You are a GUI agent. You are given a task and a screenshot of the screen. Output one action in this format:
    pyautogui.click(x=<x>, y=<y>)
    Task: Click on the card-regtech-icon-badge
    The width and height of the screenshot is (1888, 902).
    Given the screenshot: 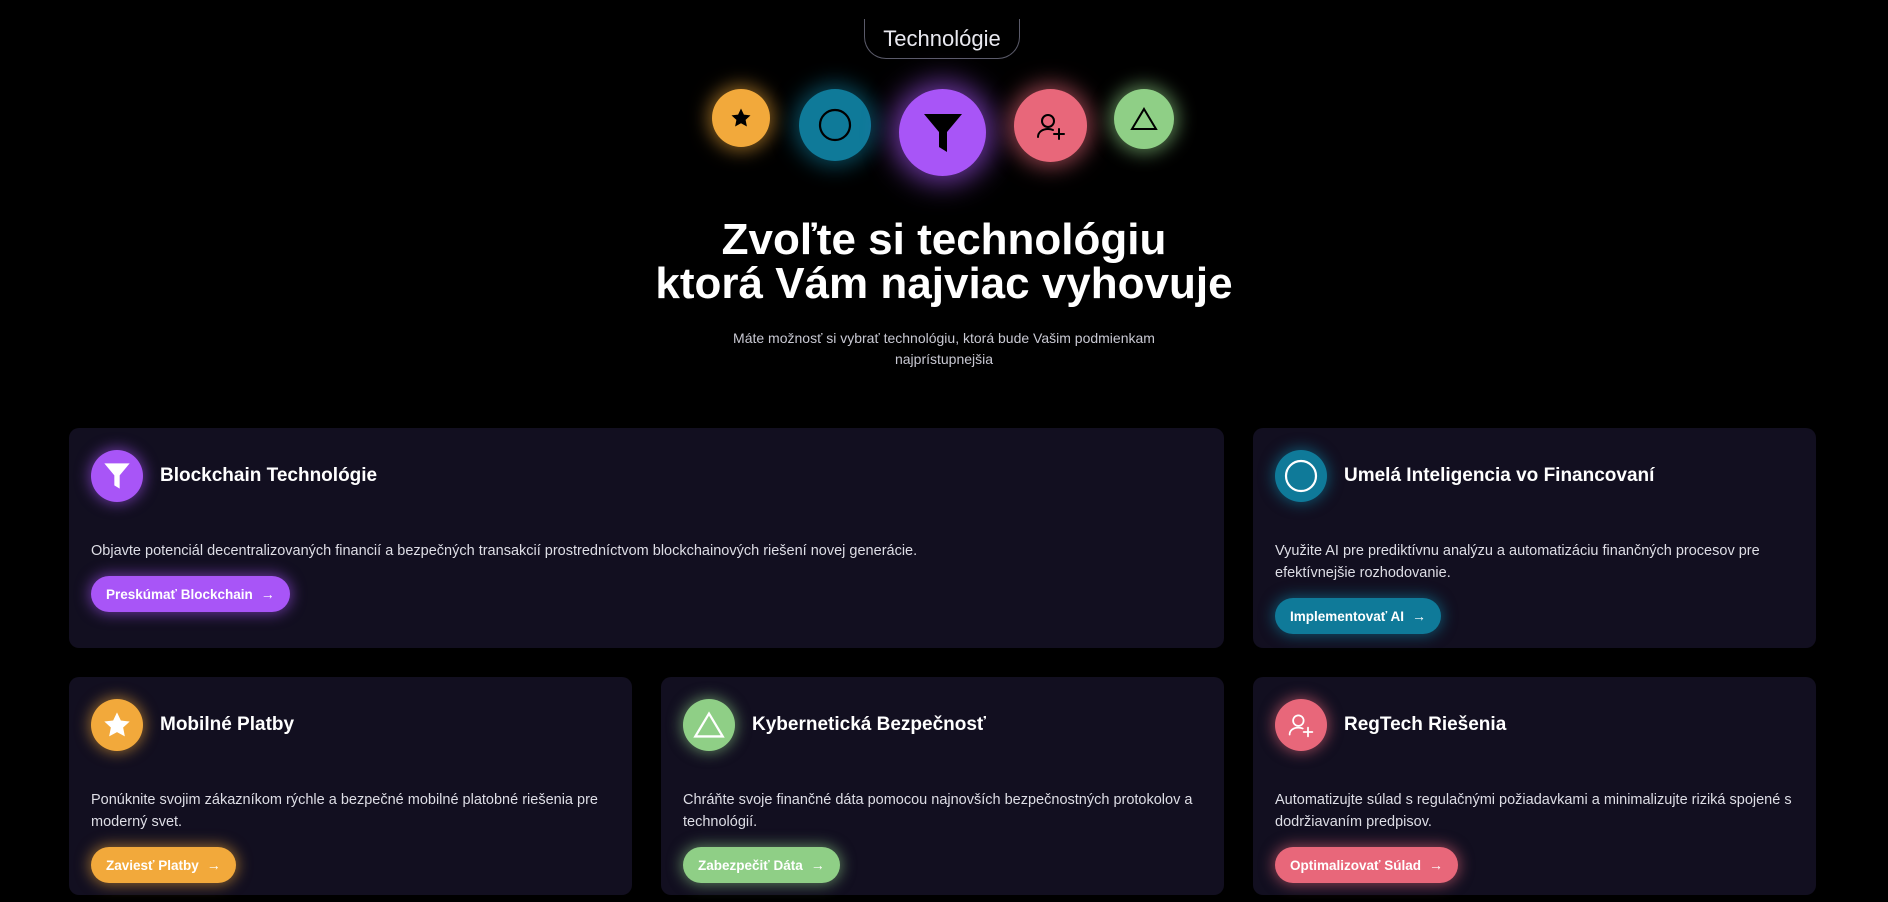 What is the action you would take?
    pyautogui.click(x=1301, y=725)
    